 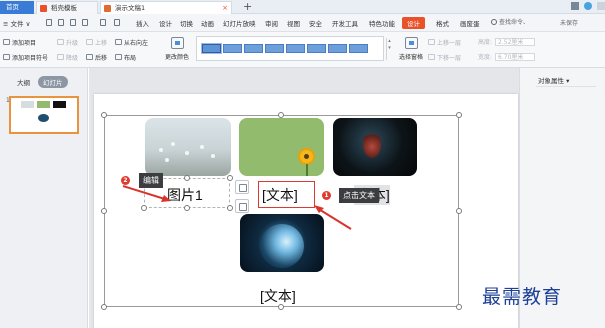 What do you see at coordinates (53, 82) in the screenshot?
I see `tab-slides: 幻灯片` at bounding box center [53, 82].